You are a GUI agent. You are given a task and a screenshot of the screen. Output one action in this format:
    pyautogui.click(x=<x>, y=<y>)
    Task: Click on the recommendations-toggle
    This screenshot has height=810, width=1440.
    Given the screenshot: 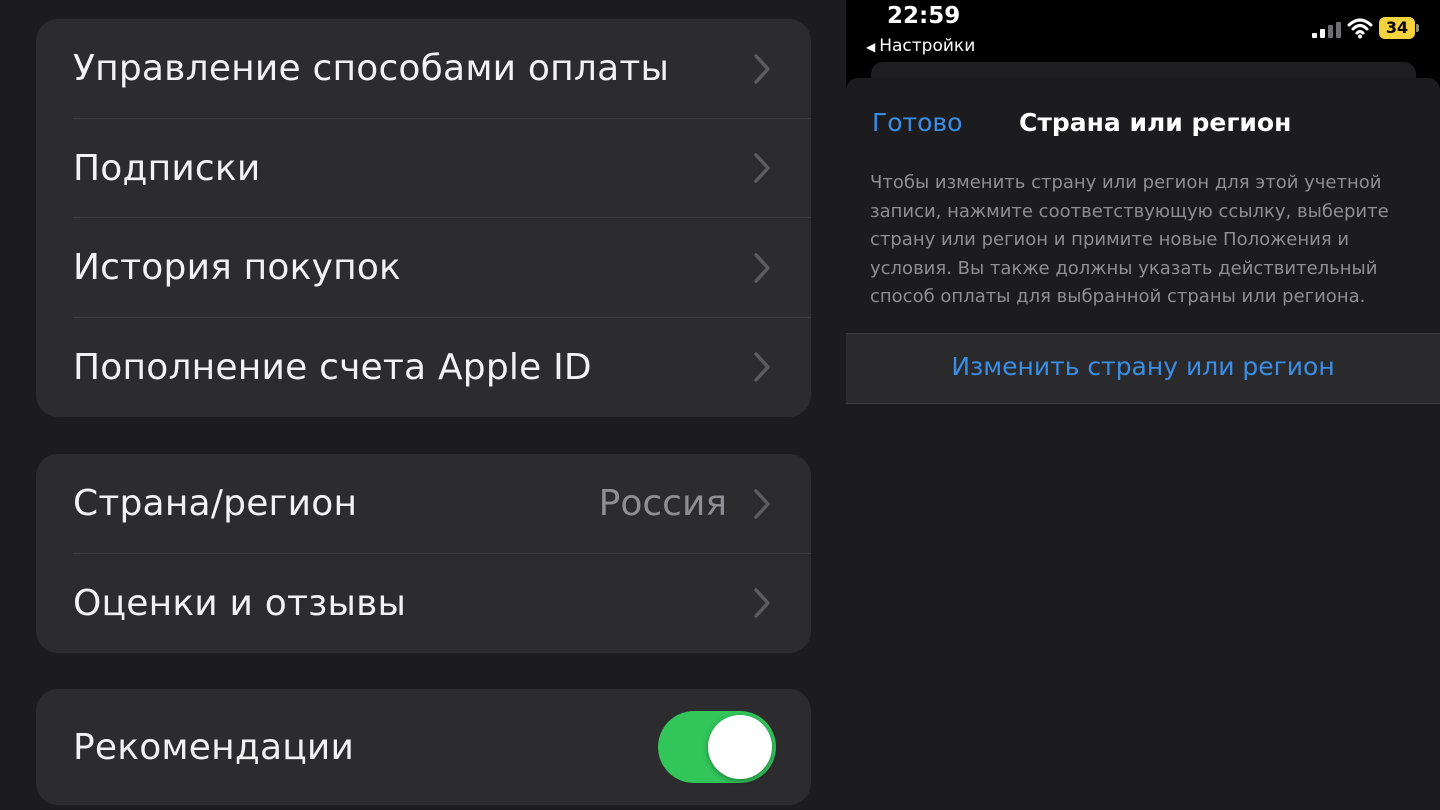 What is the action you would take?
    pyautogui.click(x=717, y=747)
    